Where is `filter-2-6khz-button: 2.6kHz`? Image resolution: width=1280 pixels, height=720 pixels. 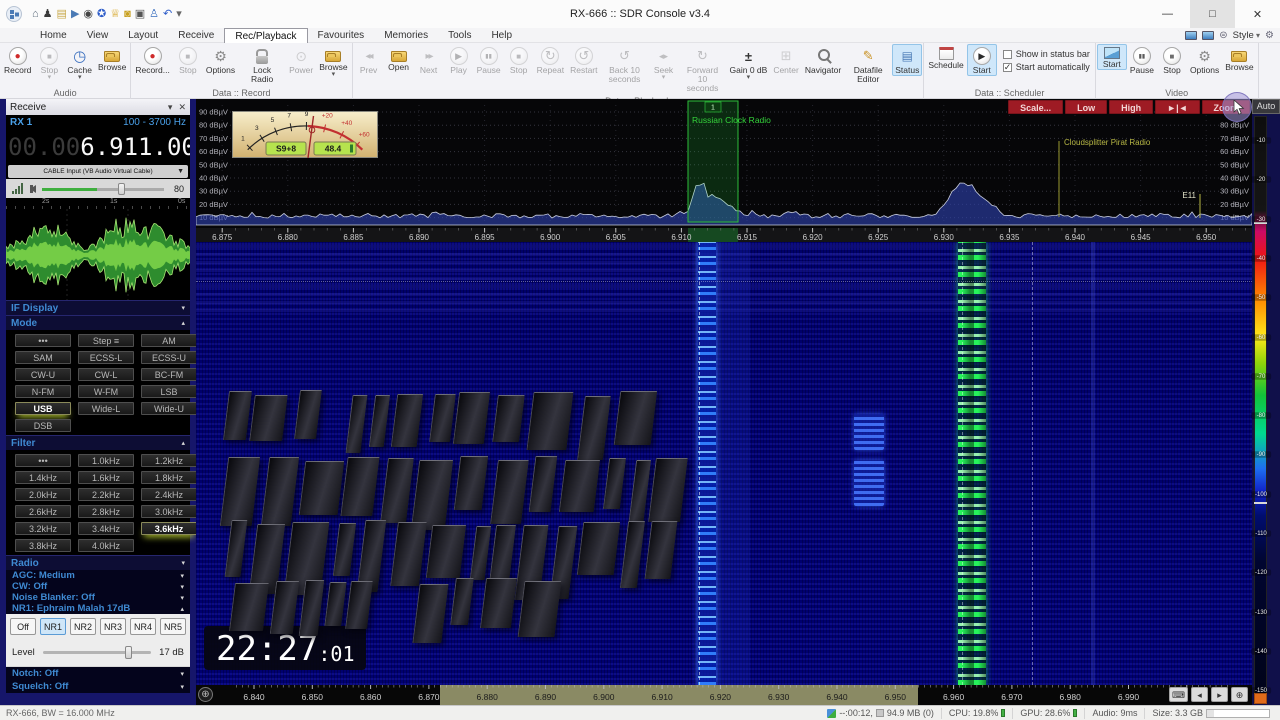
filter-2-6khz-button: 2.6kHz is located at coordinates (43, 511).